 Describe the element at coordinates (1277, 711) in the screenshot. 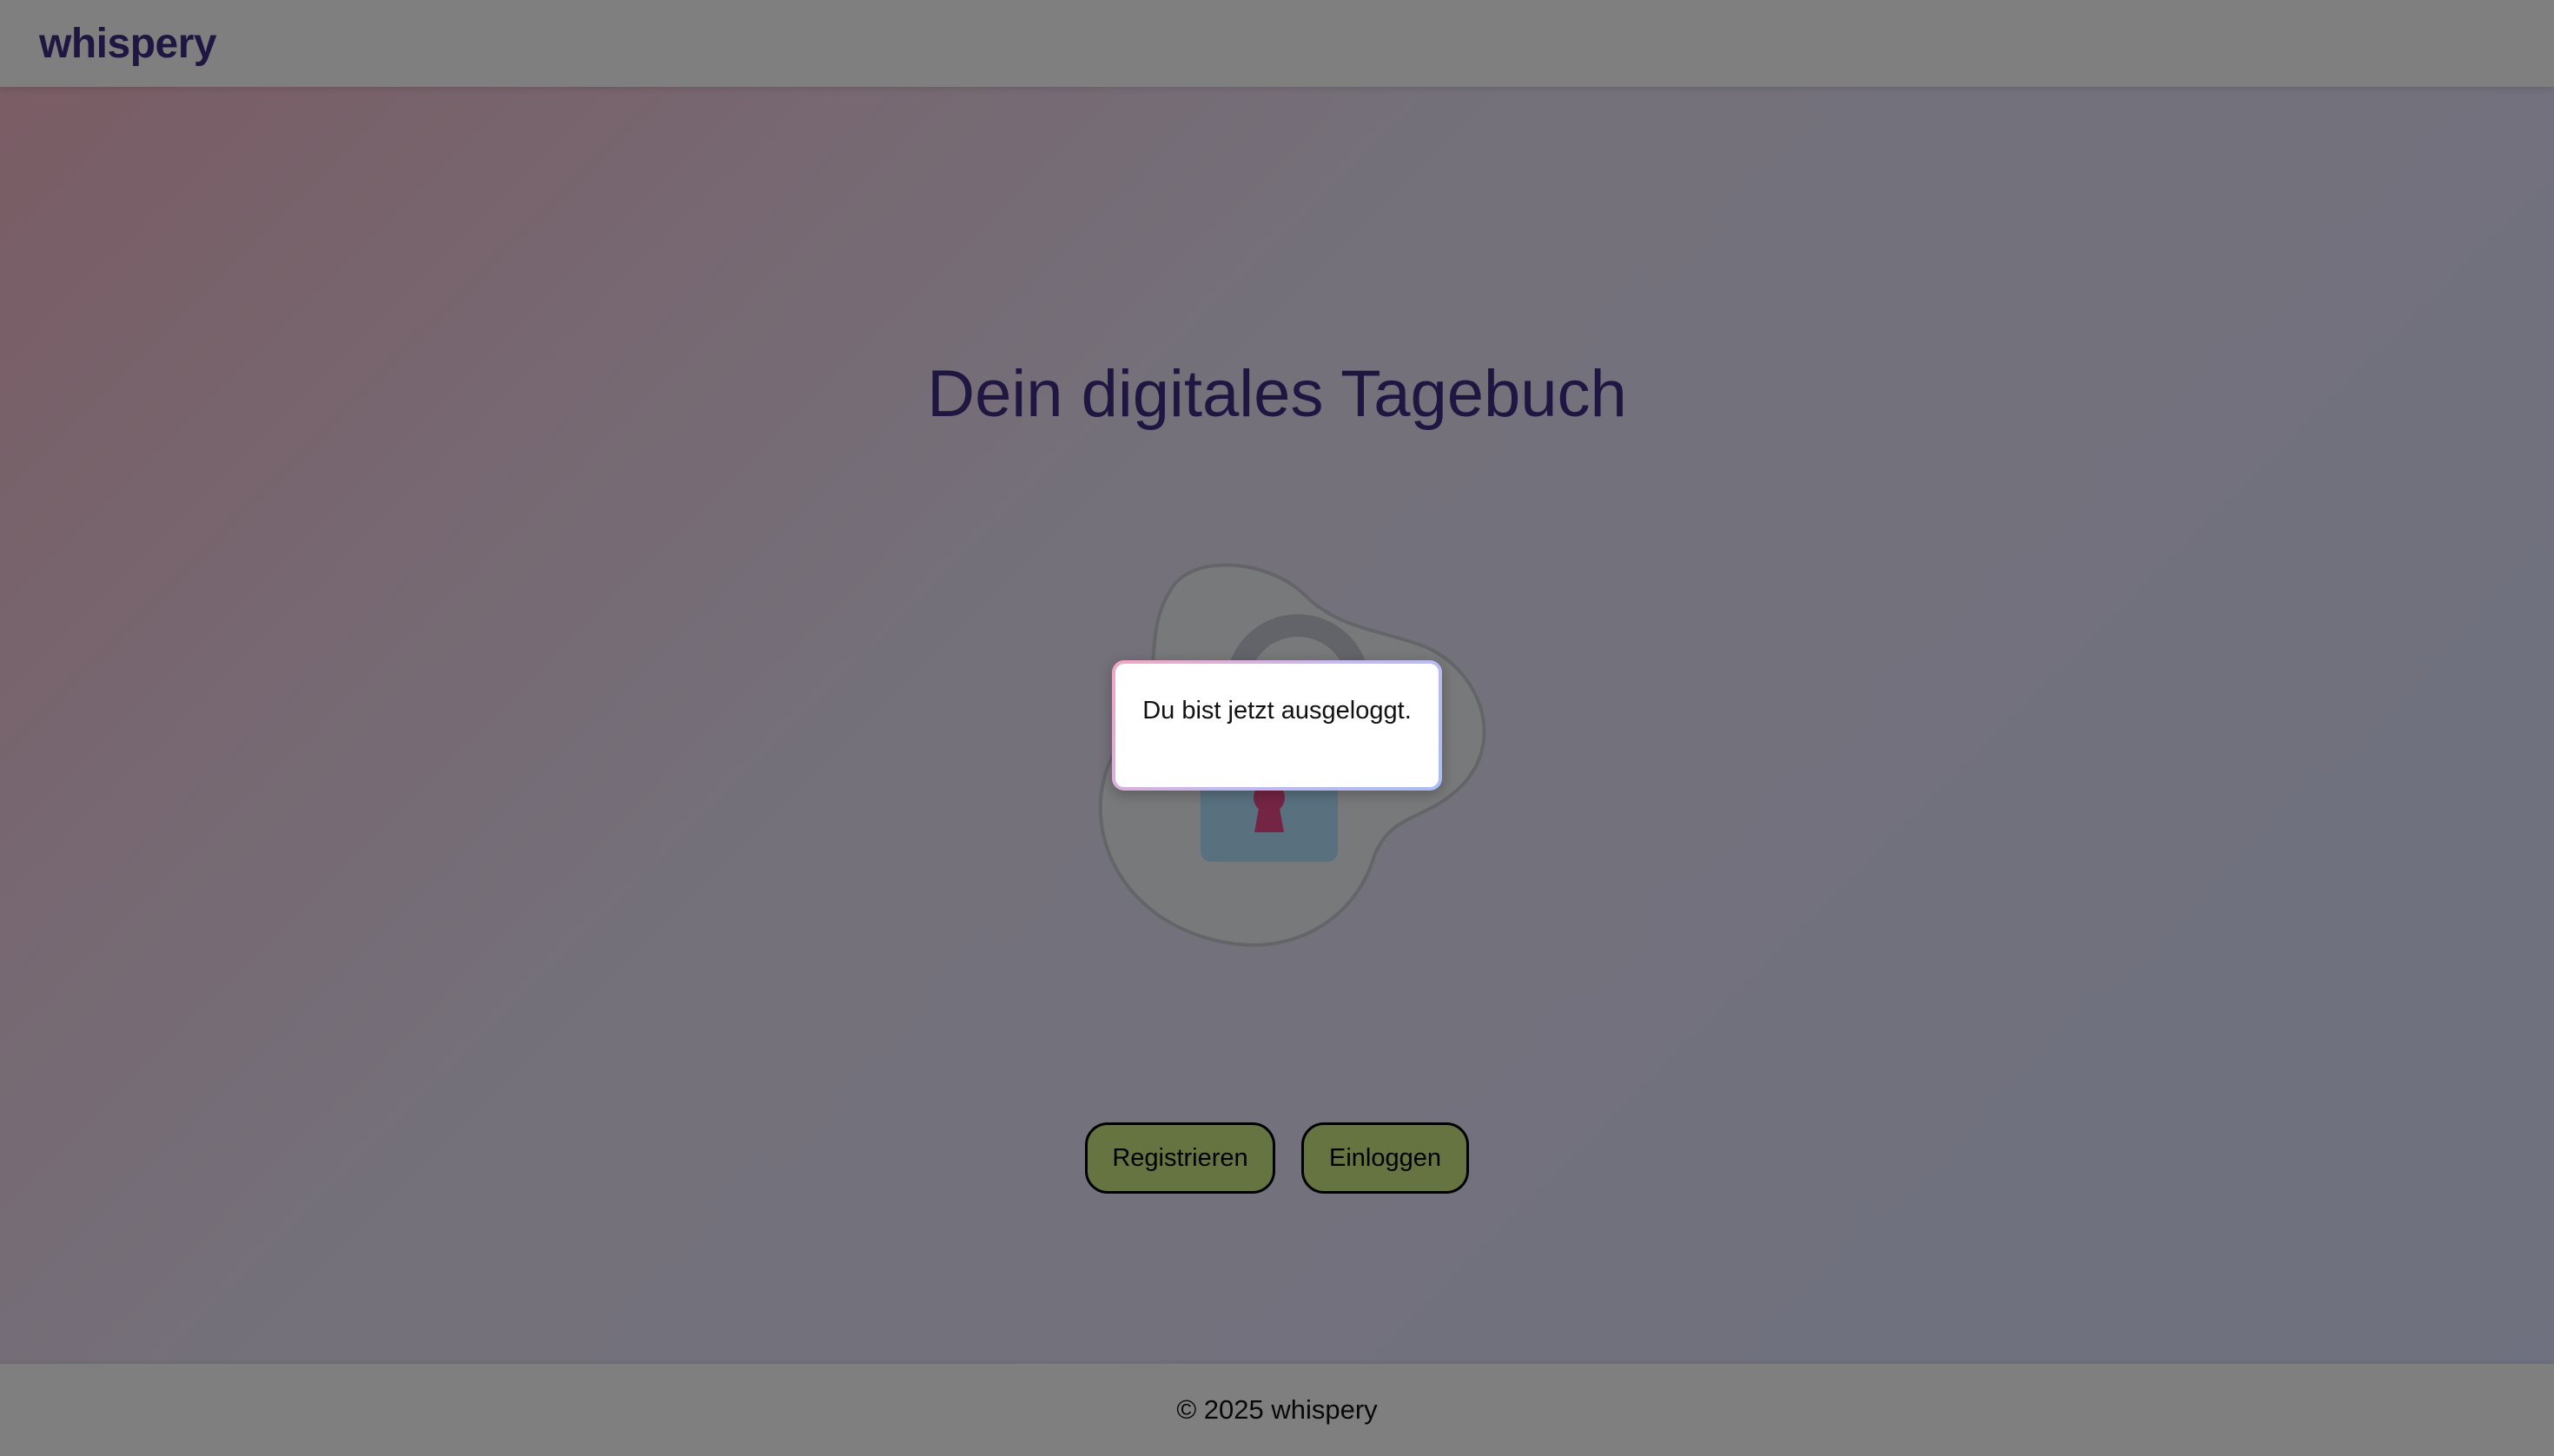

I see `logout-message: Du bist jetzt ausgeloggt.` at that location.